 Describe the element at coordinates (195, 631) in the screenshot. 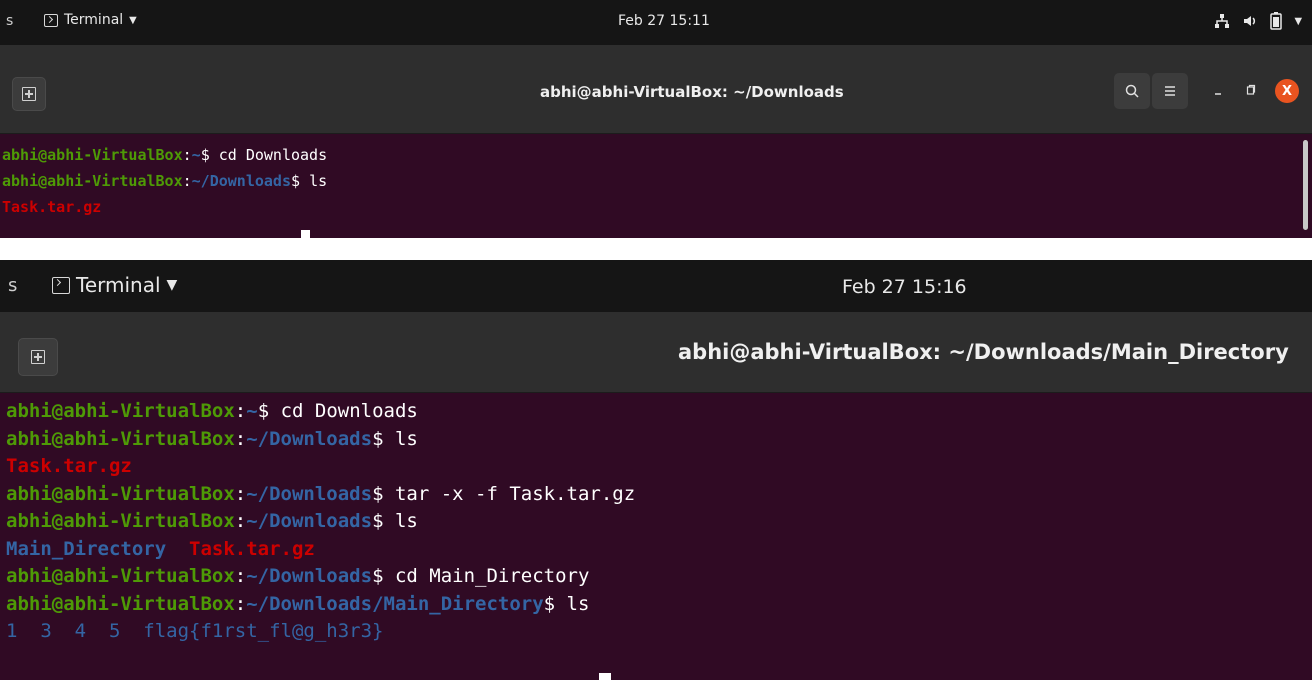

I see `file-listing: 1 3 4 5 flag{f1rst_fl@g_h3r3}` at that location.